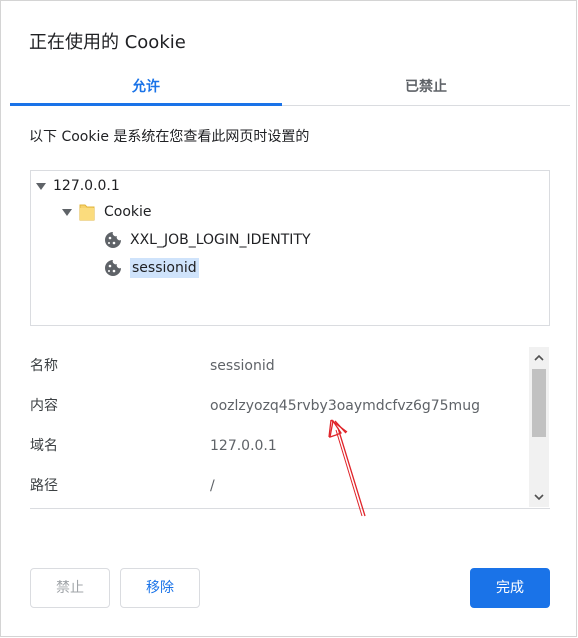 This screenshot has width=578, height=638. What do you see at coordinates (345, 406) in the screenshot?
I see `detail-value: oozlzyozq45rvby3oaymdcfvz6g75mug` at bounding box center [345, 406].